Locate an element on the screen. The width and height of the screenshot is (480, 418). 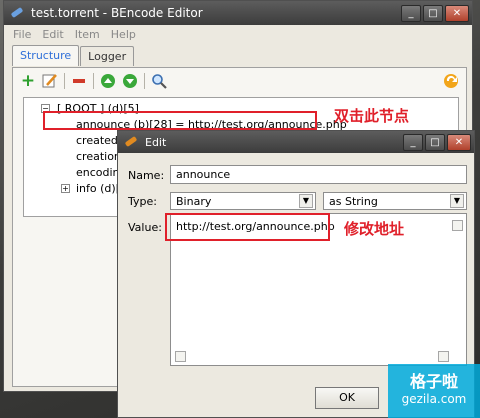
refresh-icon is located at coordinates (450, 81).